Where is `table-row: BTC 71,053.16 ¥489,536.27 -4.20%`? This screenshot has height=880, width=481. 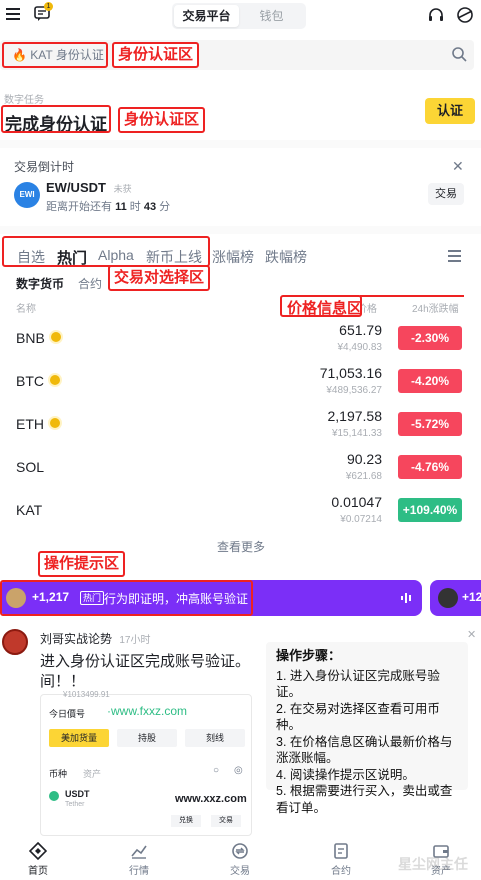
table-row: BTC 71,053.16 ¥489,536.27 -4.20% is located at coordinates (240, 382).